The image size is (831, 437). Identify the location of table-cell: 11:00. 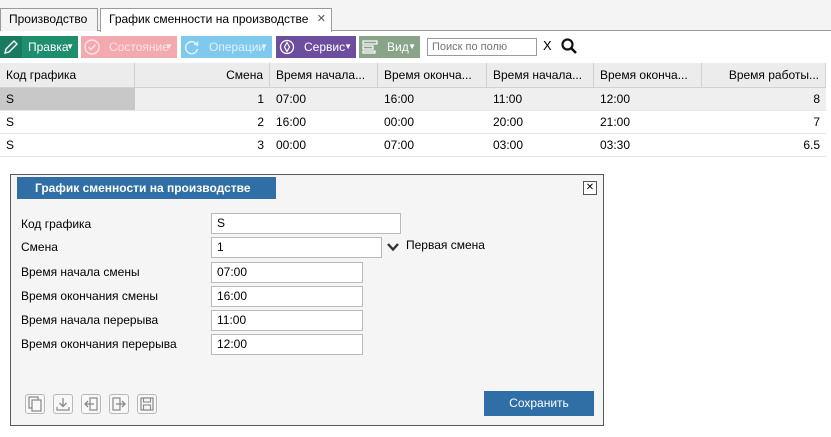
(508, 99).